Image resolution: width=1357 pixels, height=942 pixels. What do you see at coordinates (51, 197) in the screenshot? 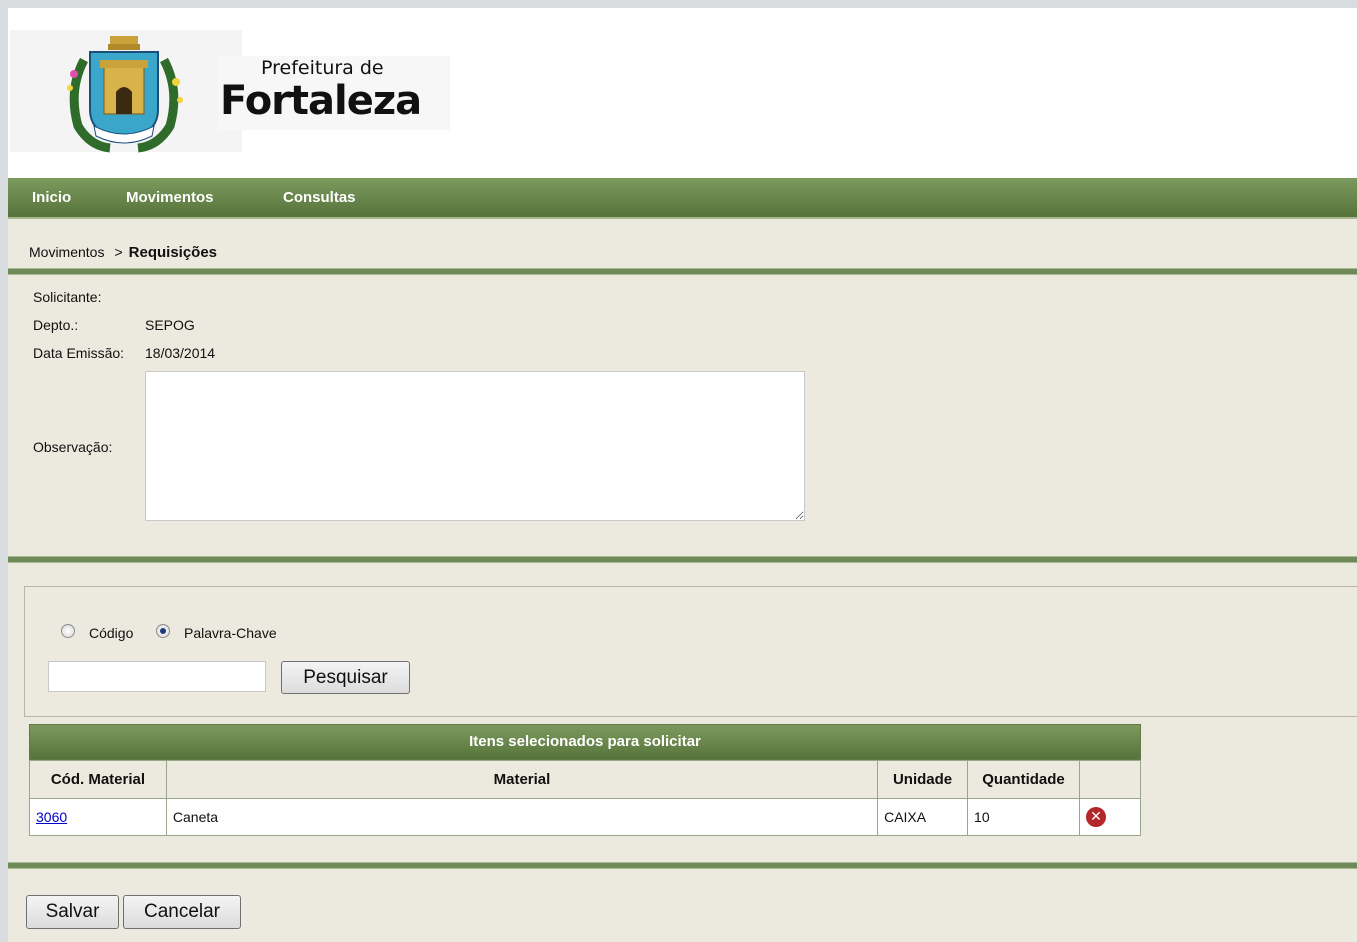
I see `nav-item-inicio: Inicio` at bounding box center [51, 197].